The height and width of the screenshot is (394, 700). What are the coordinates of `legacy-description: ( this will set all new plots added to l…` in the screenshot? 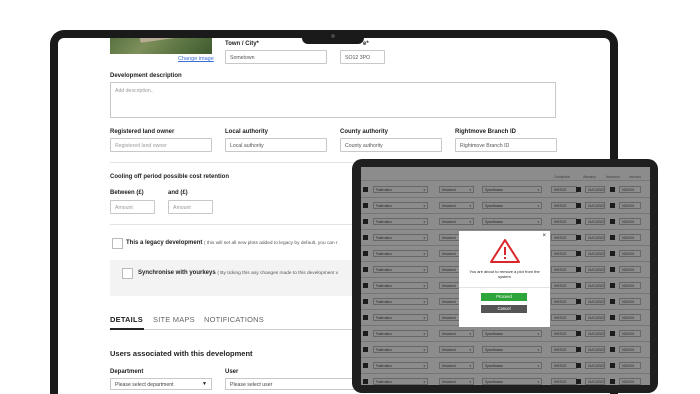 It's located at (271, 243).